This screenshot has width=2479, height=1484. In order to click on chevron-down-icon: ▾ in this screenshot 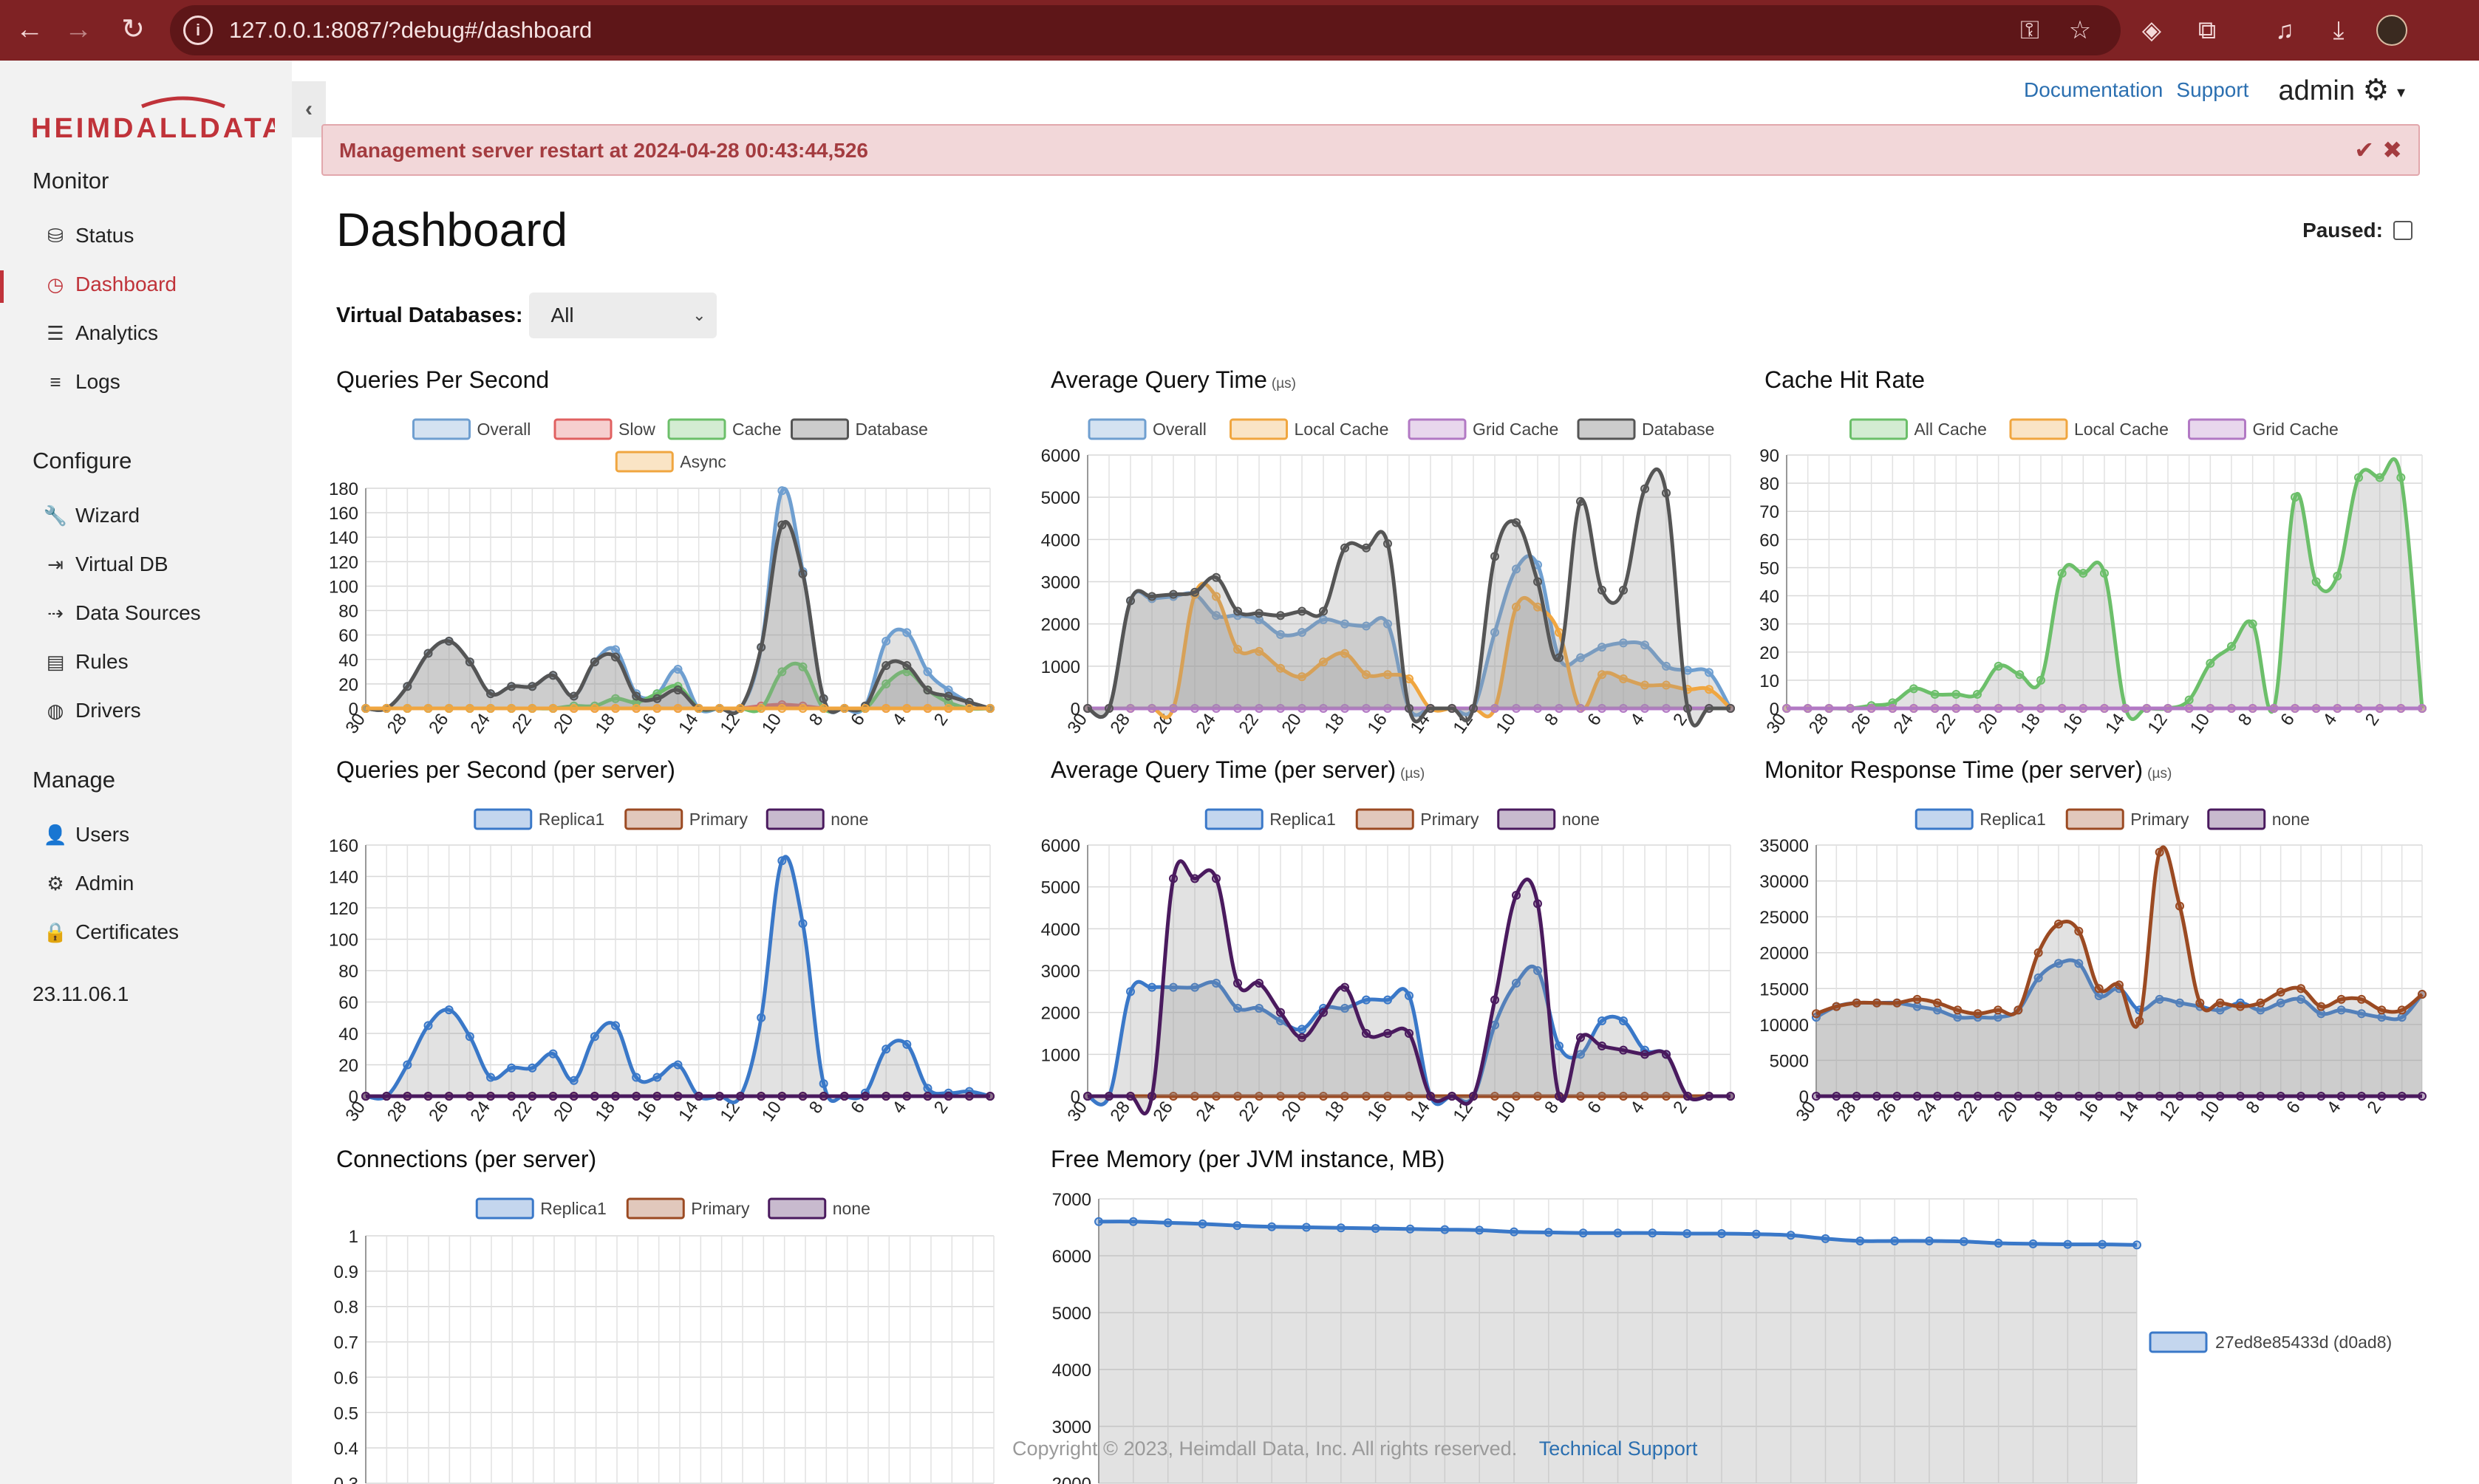, I will do `click(2401, 92)`.